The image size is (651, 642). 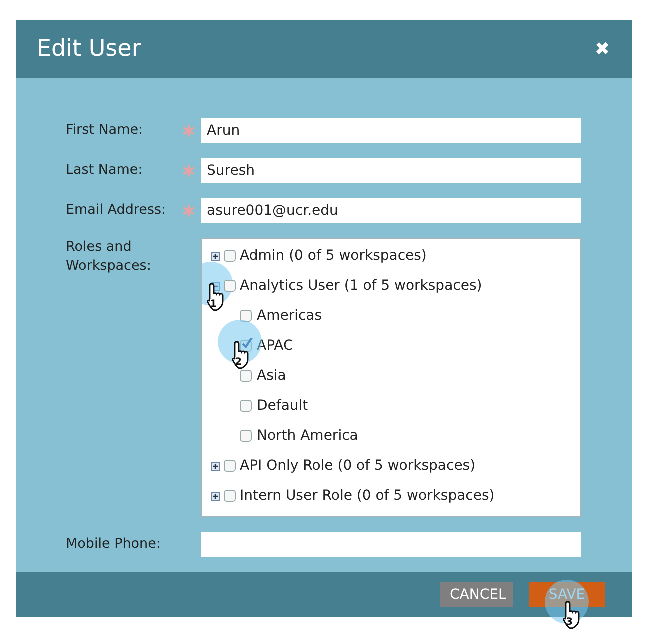 I want to click on cancel-button: CANCEL, so click(x=476, y=594).